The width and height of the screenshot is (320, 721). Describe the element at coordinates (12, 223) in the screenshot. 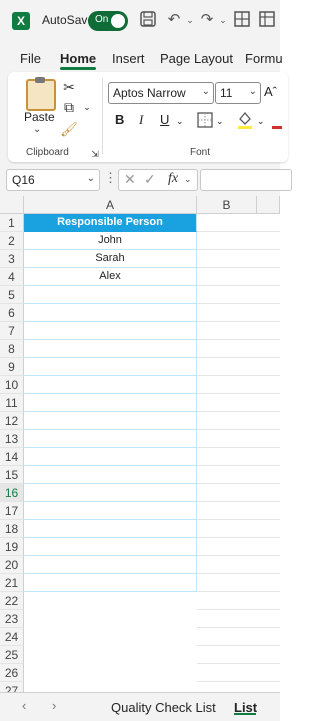

I see `row-header: 1` at that location.